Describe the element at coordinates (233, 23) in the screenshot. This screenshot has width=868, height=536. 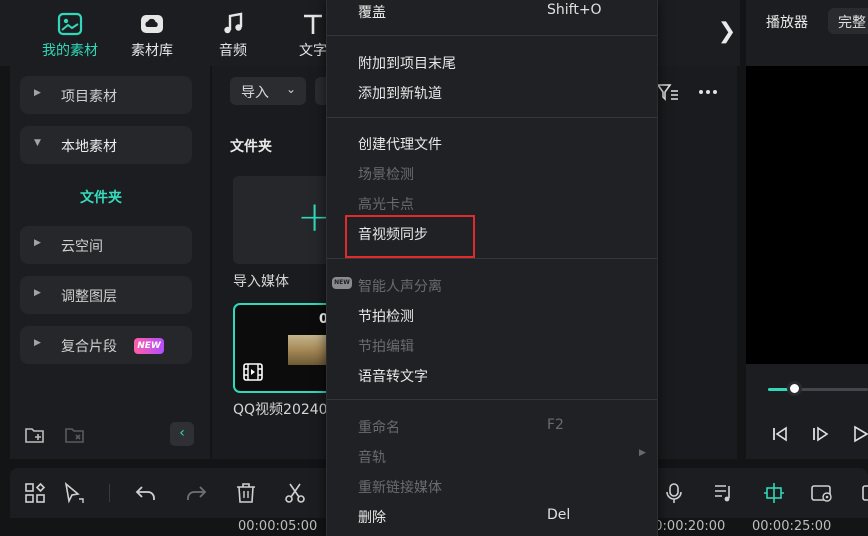
I see `music-note-icon` at that location.